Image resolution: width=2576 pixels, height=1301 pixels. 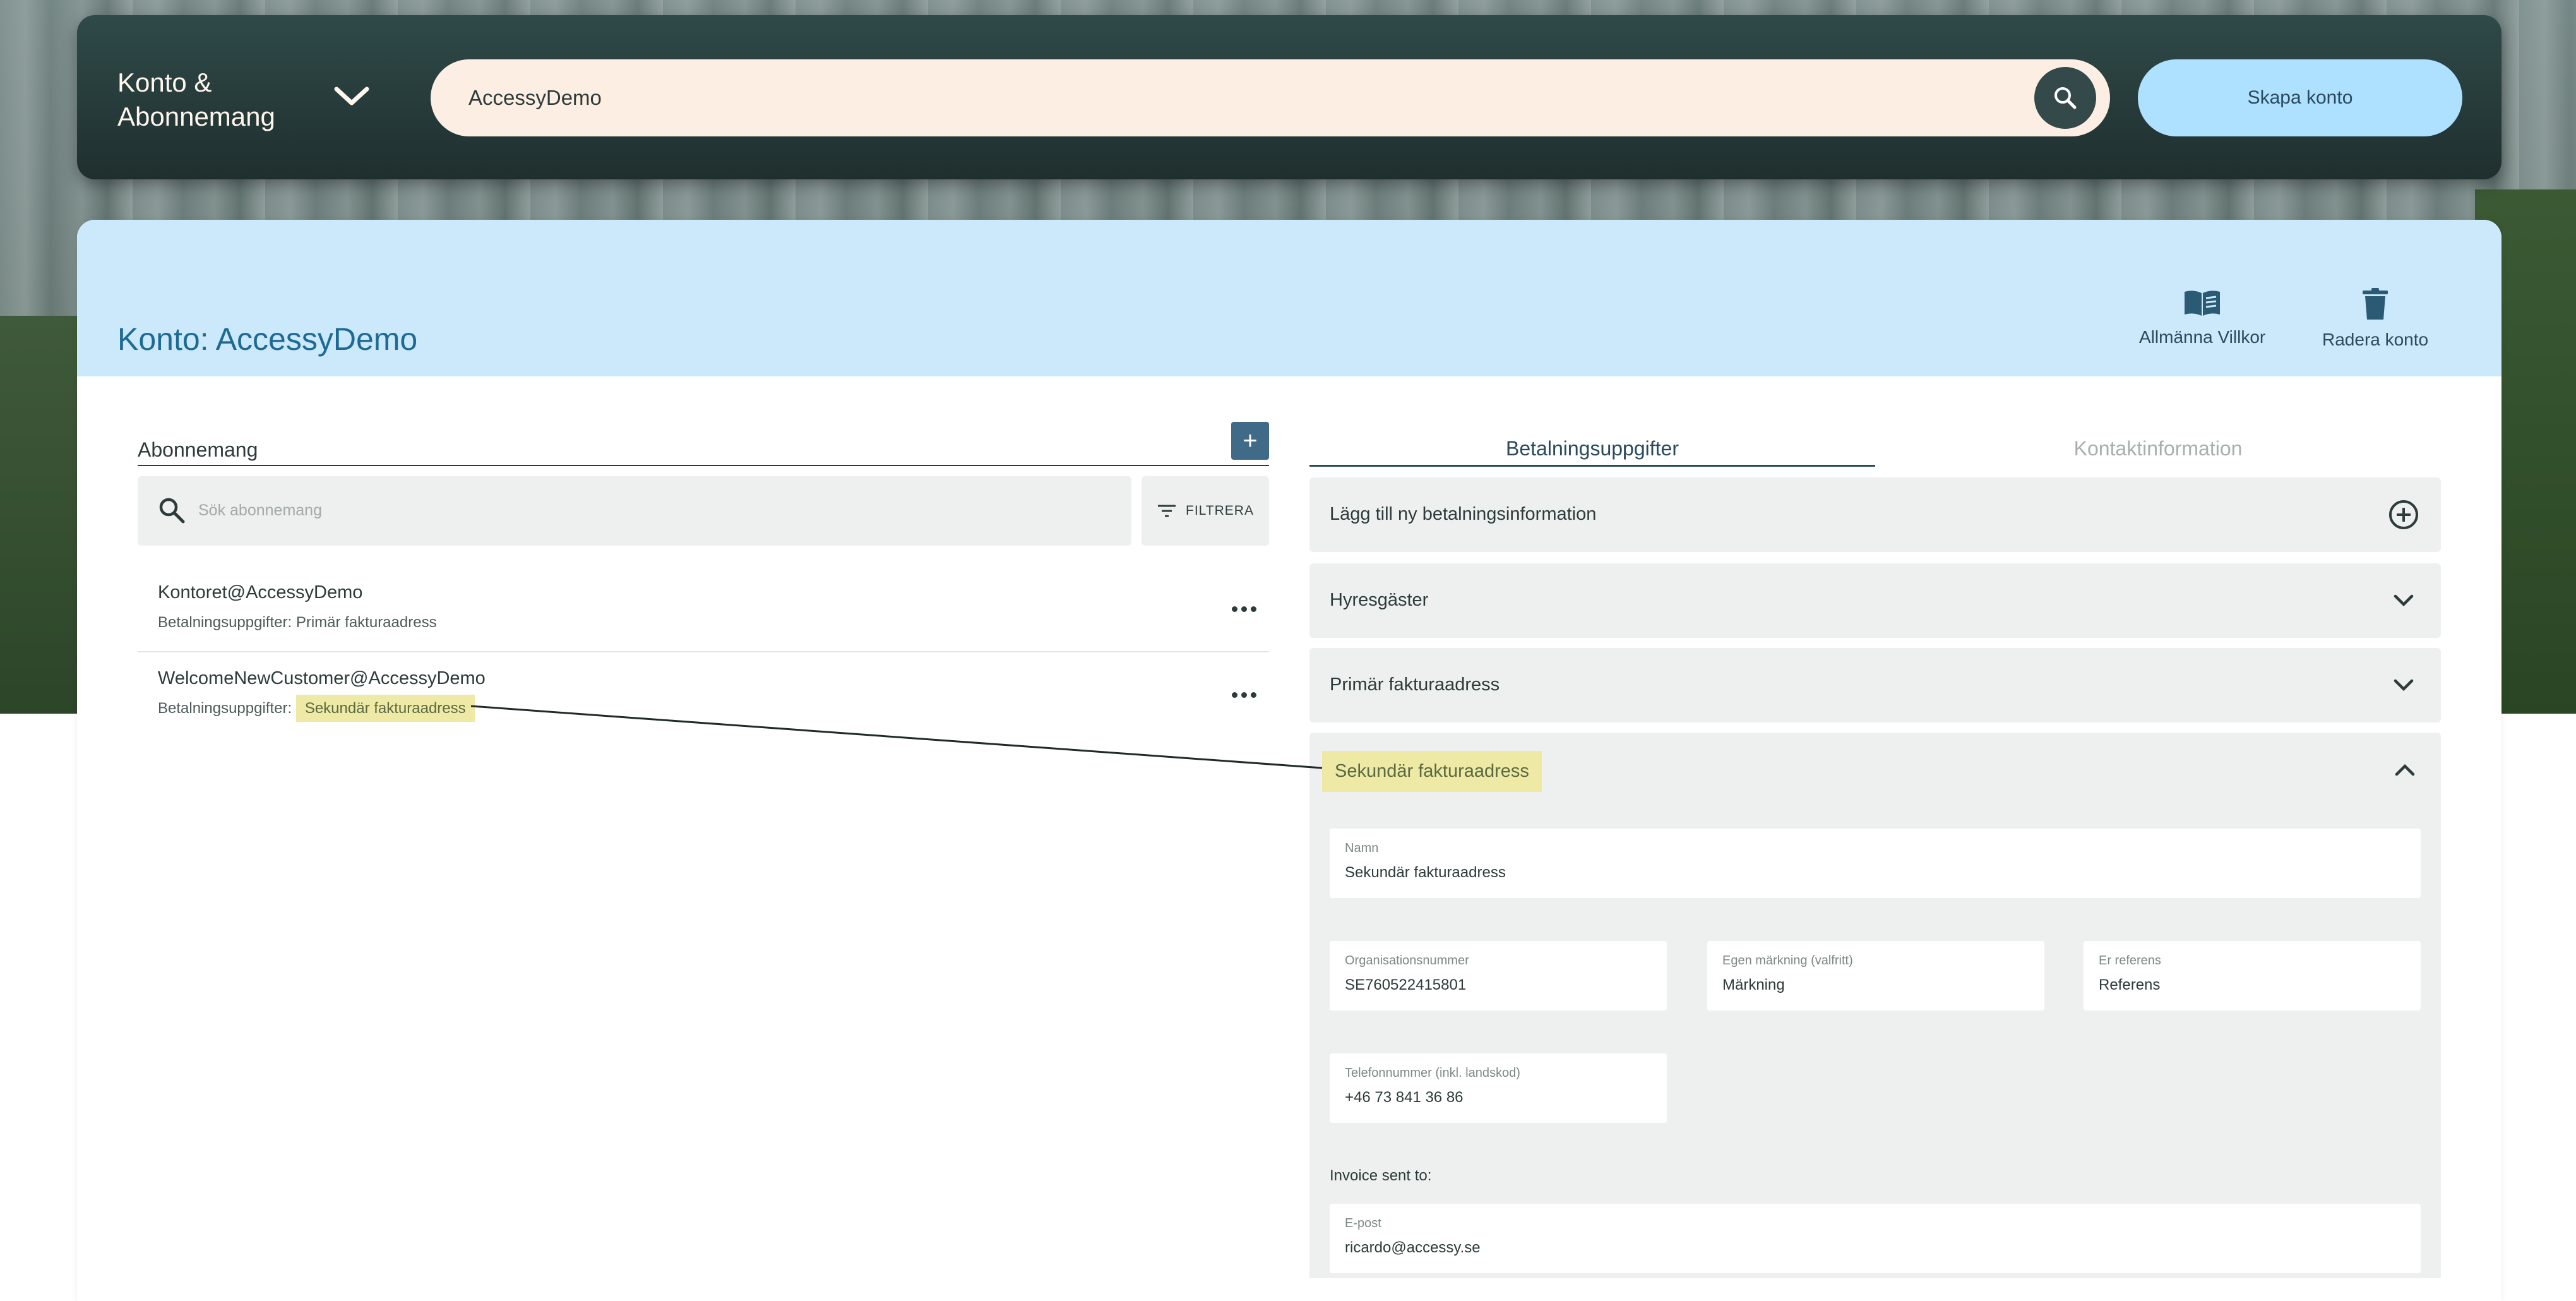 What do you see at coordinates (1413, 1248) in the screenshot?
I see `field-value: ricardo@accessy.se` at bounding box center [1413, 1248].